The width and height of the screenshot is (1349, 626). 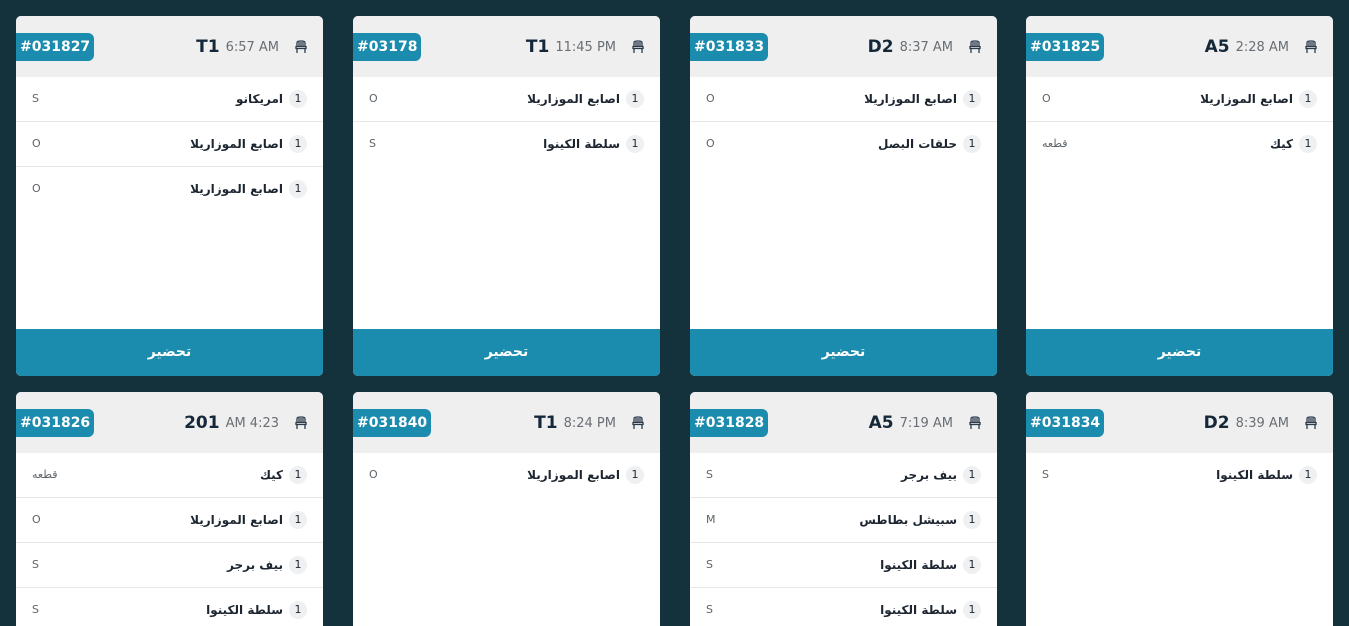 What do you see at coordinates (169, 99) in the screenshot?
I see `order-item: S امريكانو 1` at bounding box center [169, 99].